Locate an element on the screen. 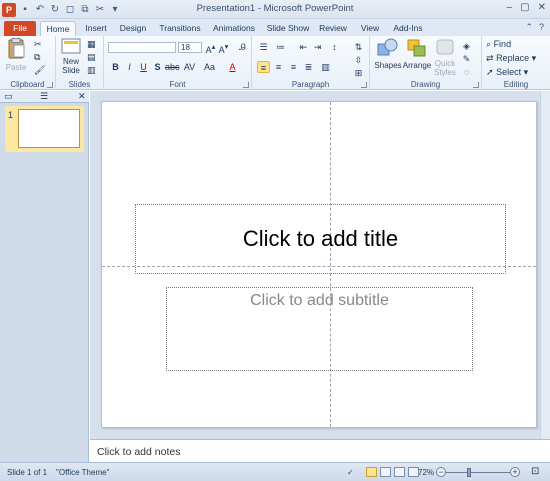  close-pane-icon: ✕ is located at coordinates (82, 96).